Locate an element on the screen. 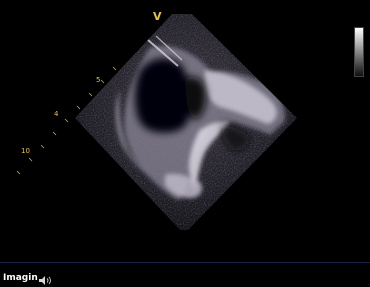  depth-label-4: 4 is located at coordinates (56, 114).